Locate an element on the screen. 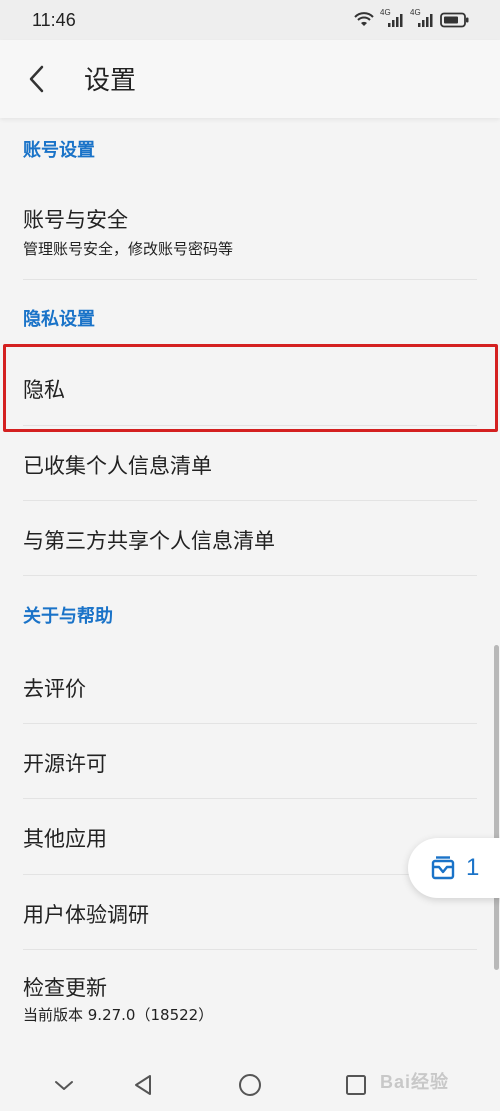  triangle-back-icon is located at coordinates (143, 1085).